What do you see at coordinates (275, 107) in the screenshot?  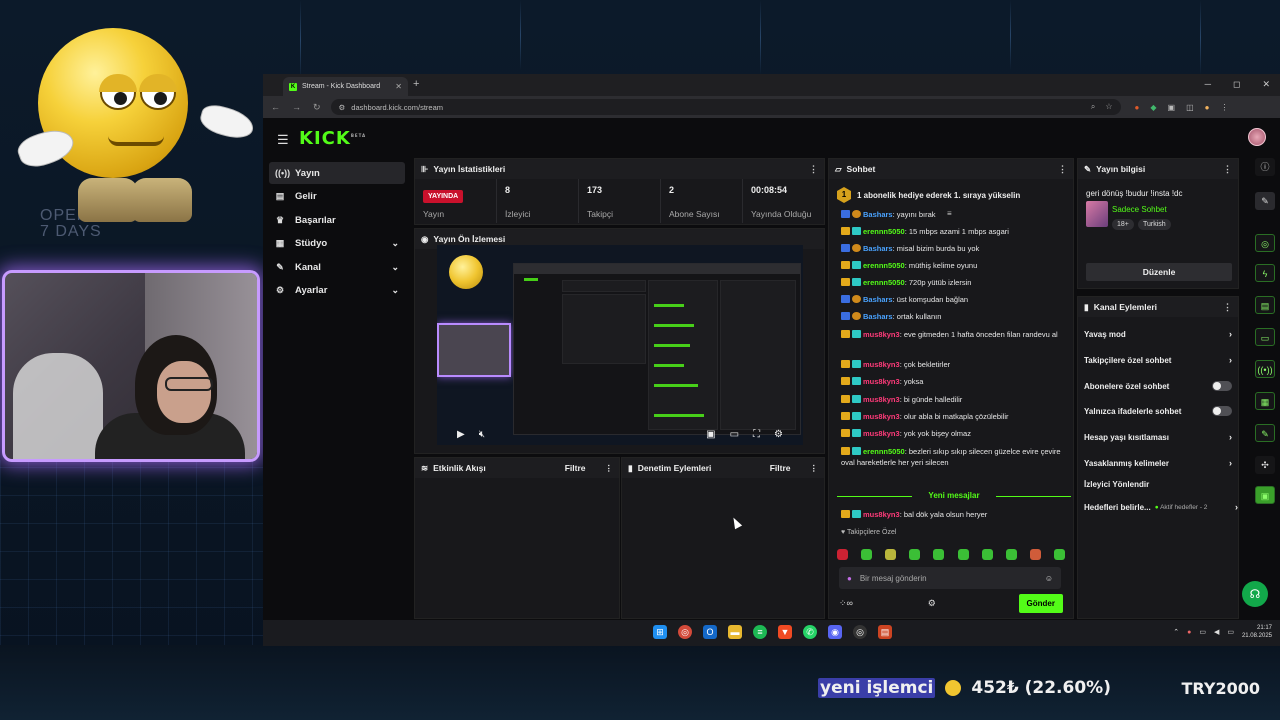 I see `back-icon: ←` at bounding box center [275, 107].